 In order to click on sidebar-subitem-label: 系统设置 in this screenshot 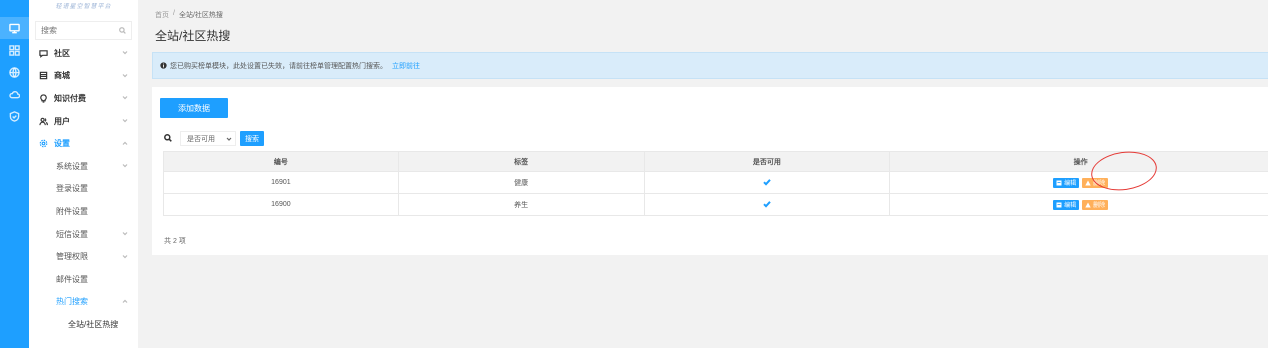, I will do `click(72, 166)`.